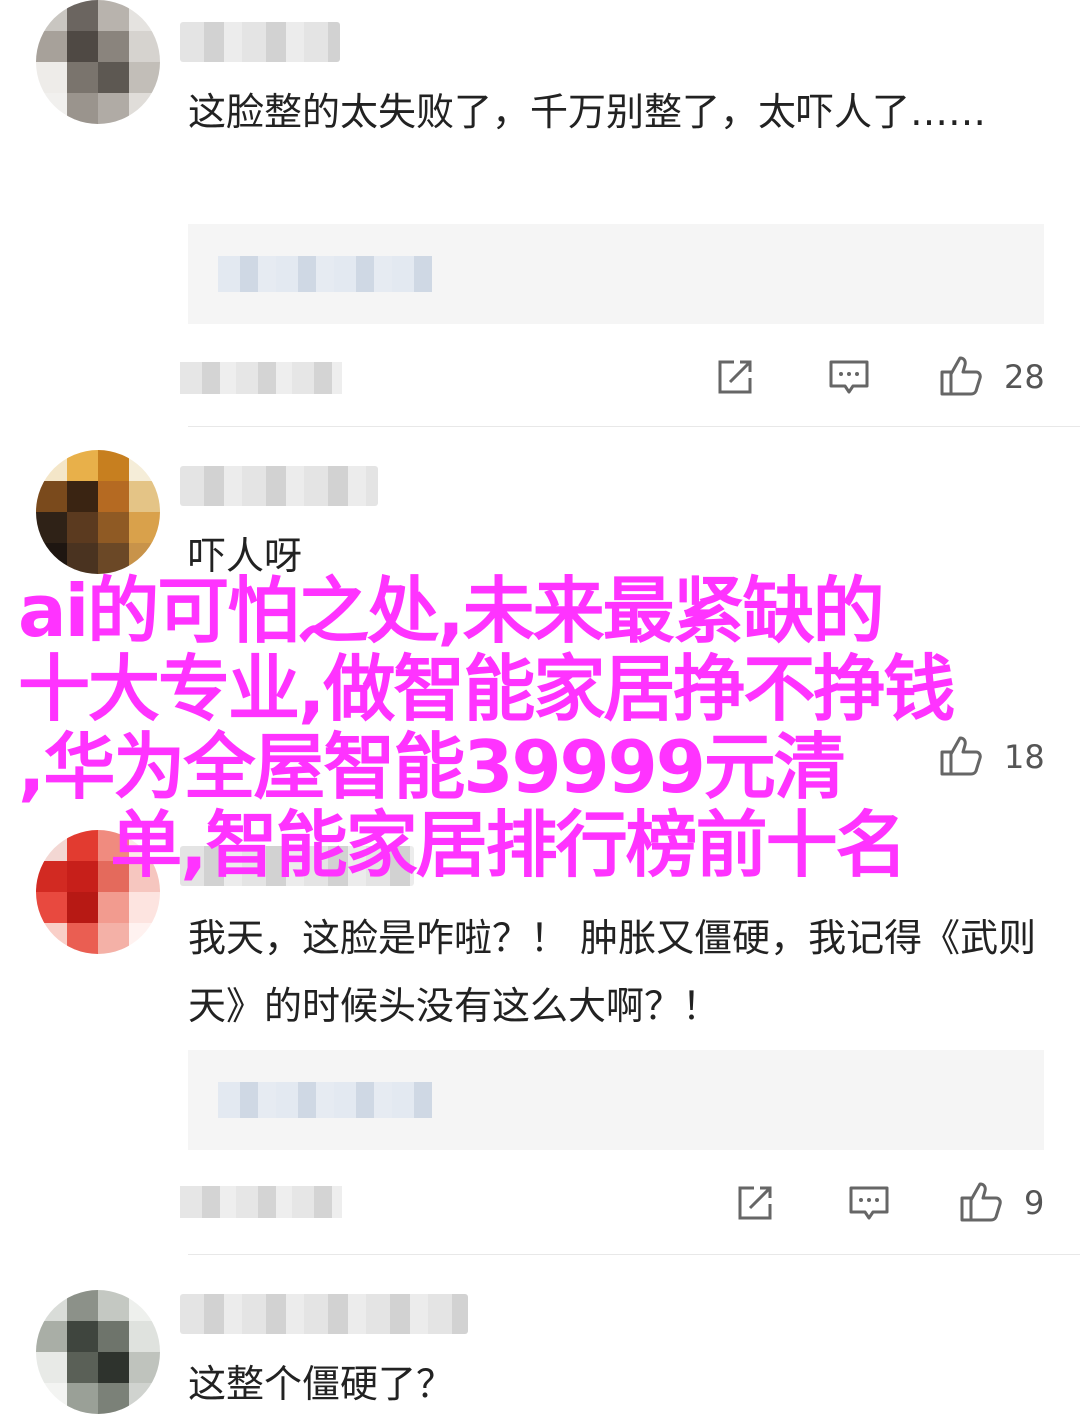 The height and width of the screenshot is (1426, 1080). What do you see at coordinates (451, 611) in the screenshot?
I see `overlay-line: ai的可怕之处,未来最紧缺的` at bounding box center [451, 611].